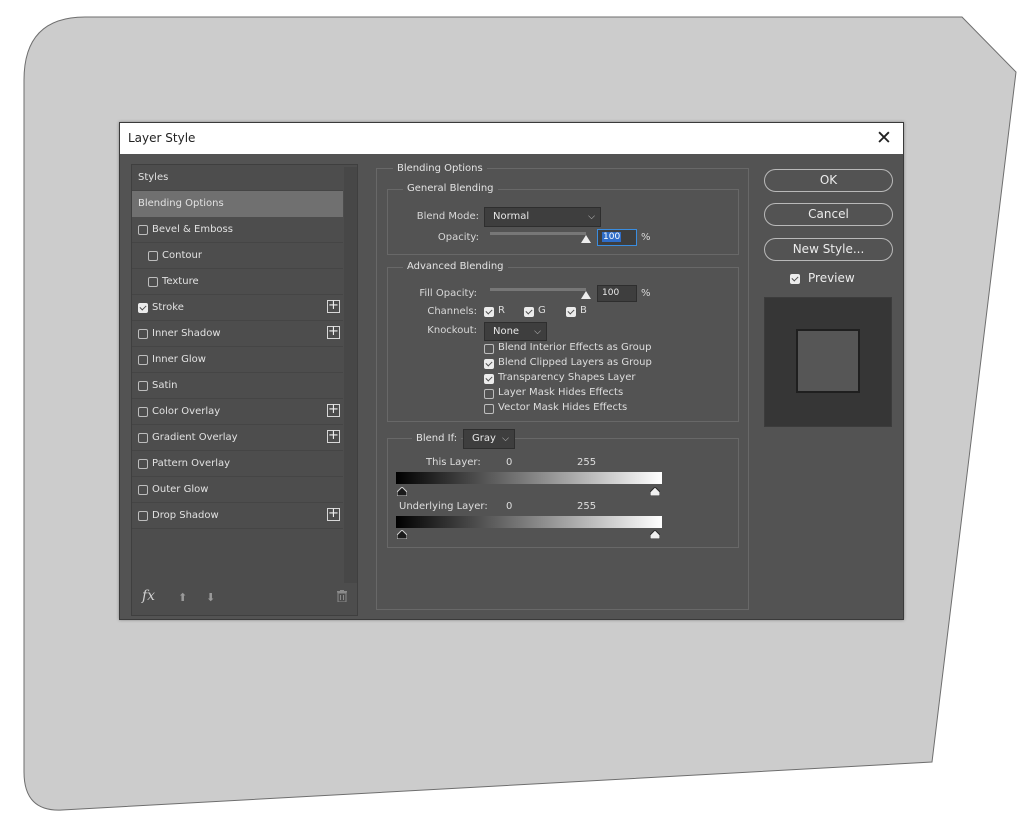  Describe the element at coordinates (237, 386) in the screenshot. I see `style-item-satin: Satin` at that location.